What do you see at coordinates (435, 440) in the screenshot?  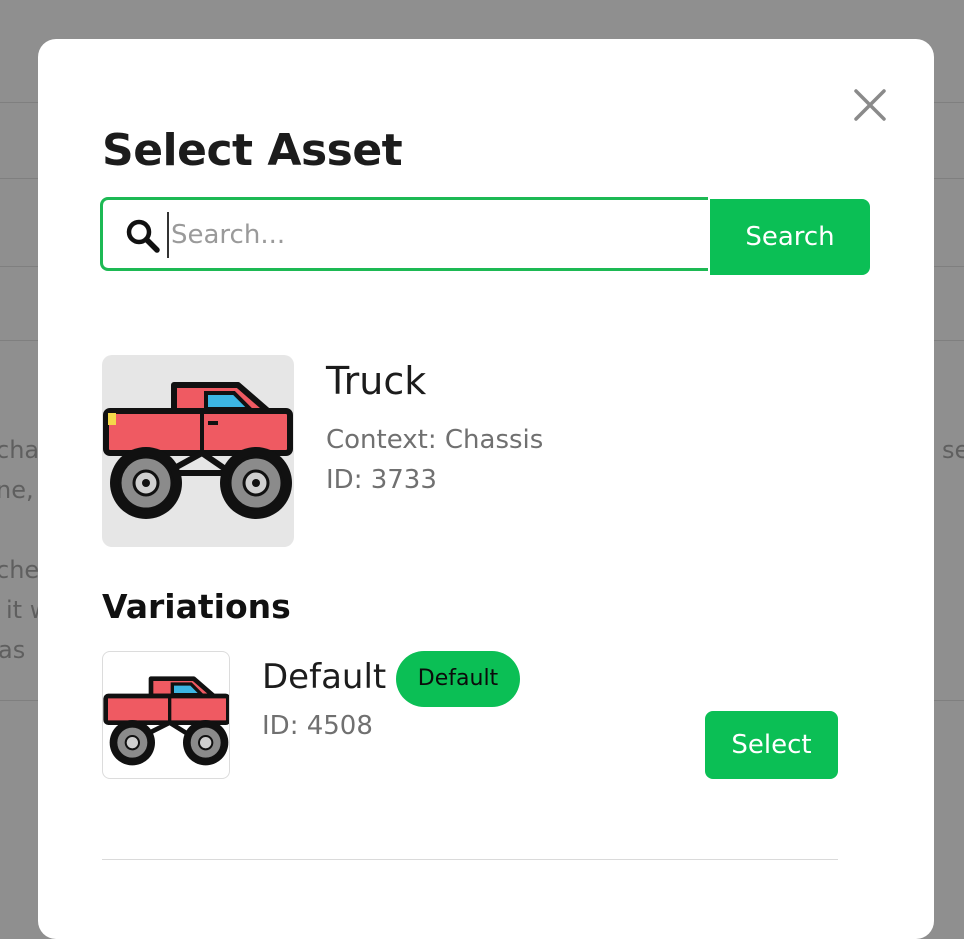 I see `asset-context: Context: Chassis` at bounding box center [435, 440].